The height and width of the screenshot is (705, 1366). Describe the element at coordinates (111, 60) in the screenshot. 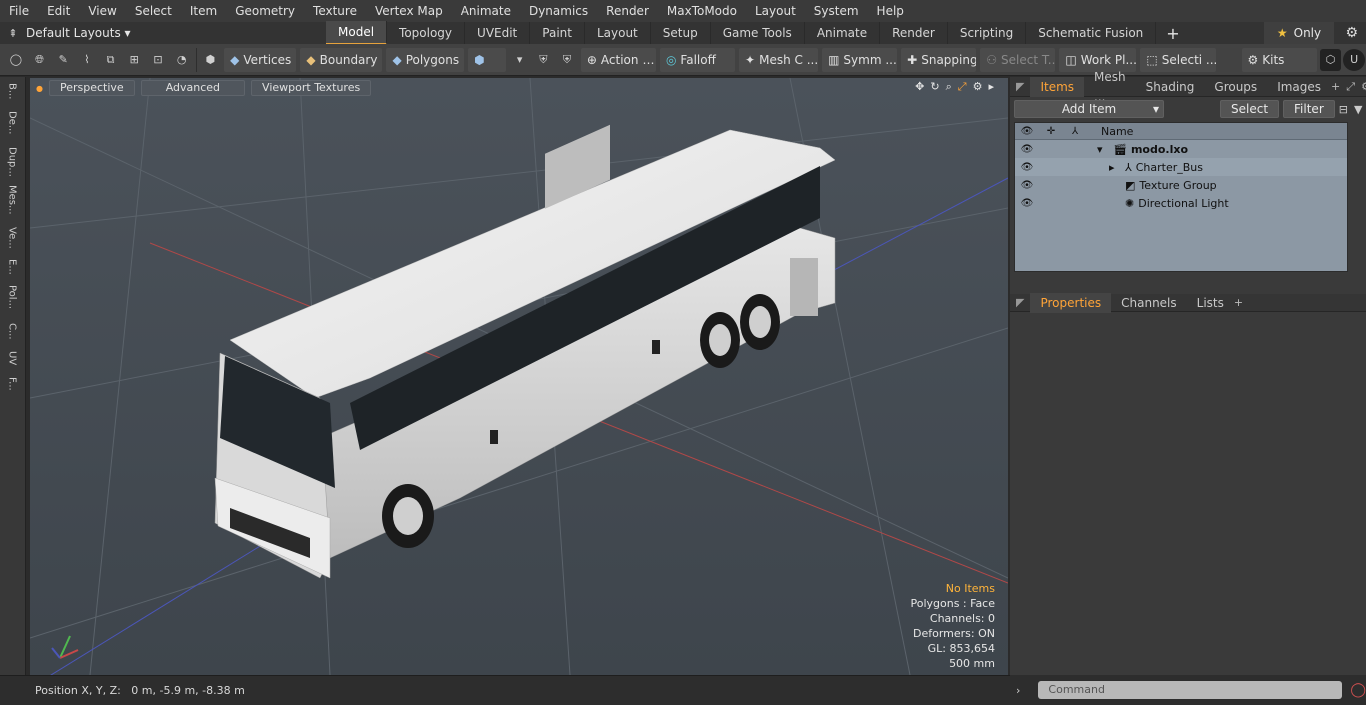

I see `align-icon: ⧉` at that location.